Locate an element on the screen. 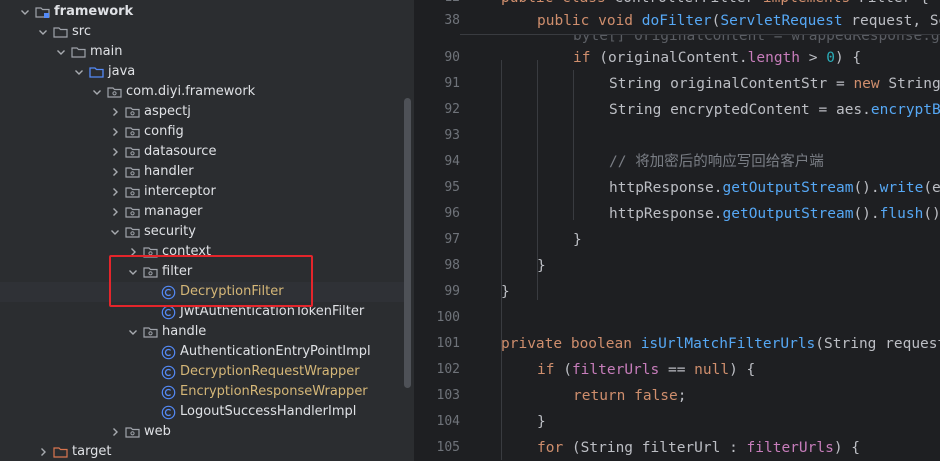  code-line: if (originalContent.length > 0) { is located at coordinates (717, 58).